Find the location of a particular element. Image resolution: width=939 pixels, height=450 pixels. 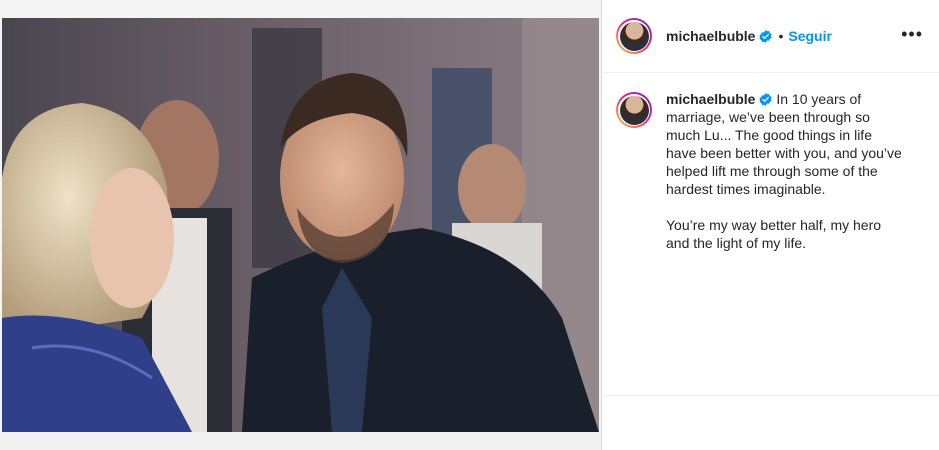

author-avatar is located at coordinates (634, 36).